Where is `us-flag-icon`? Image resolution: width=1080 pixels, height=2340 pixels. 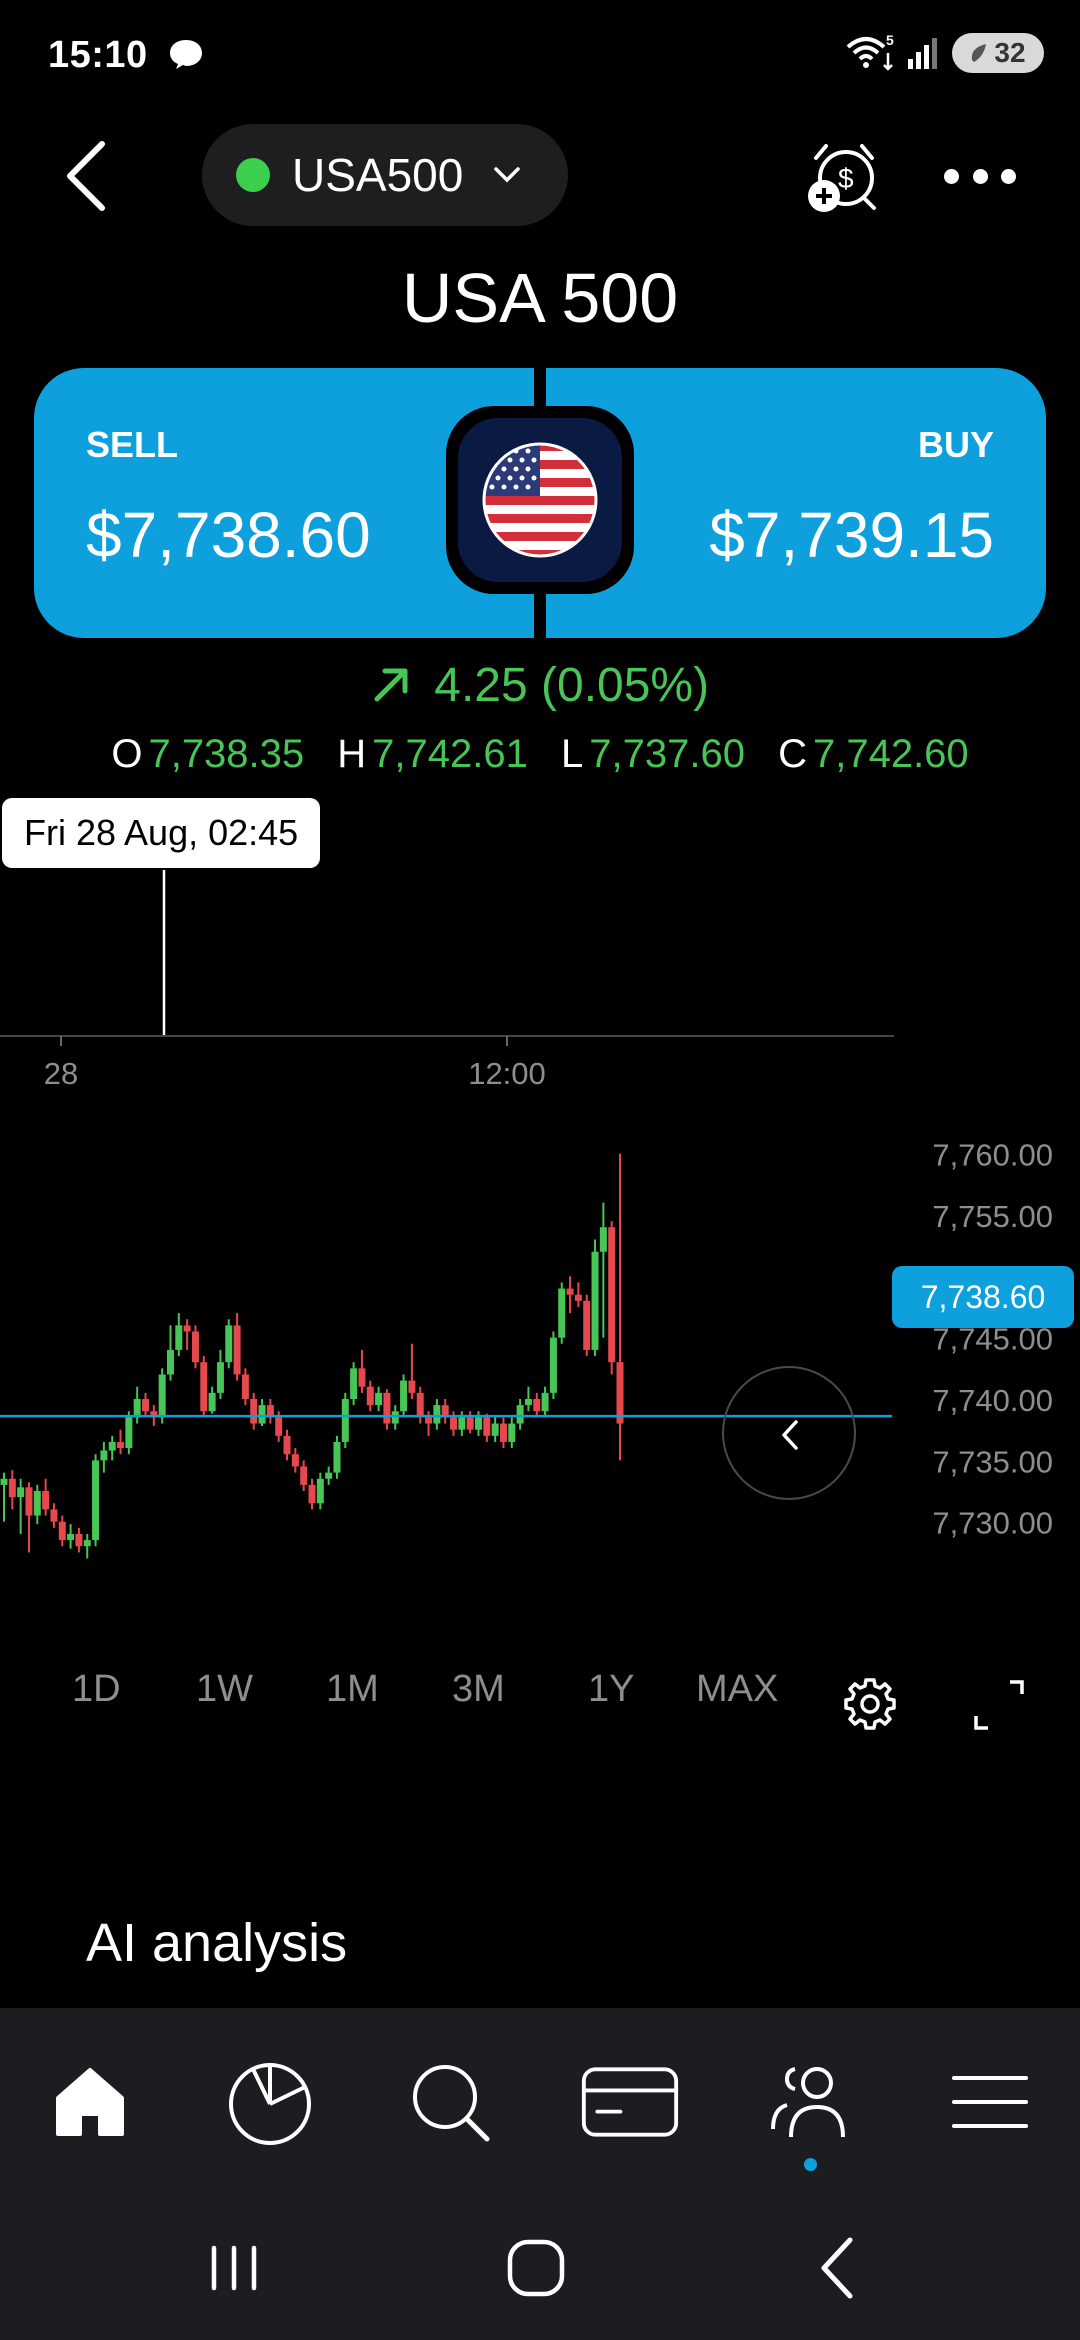 us-flag-icon is located at coordinates (540, 500).